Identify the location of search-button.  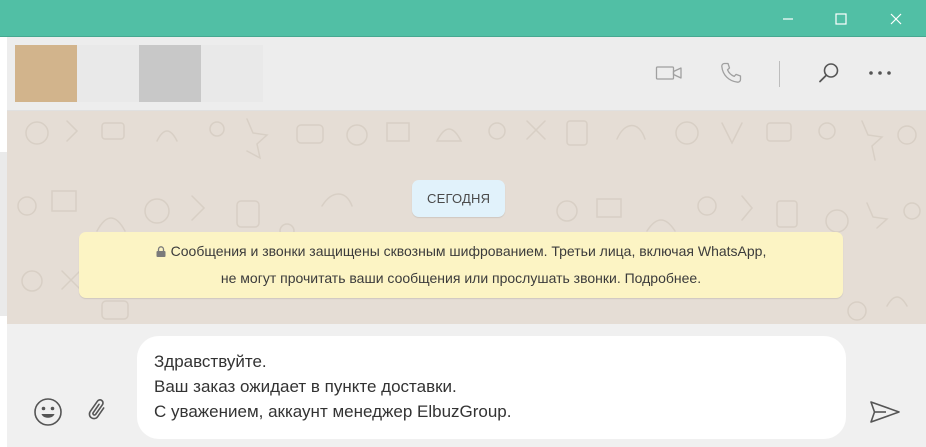
(829, 73).